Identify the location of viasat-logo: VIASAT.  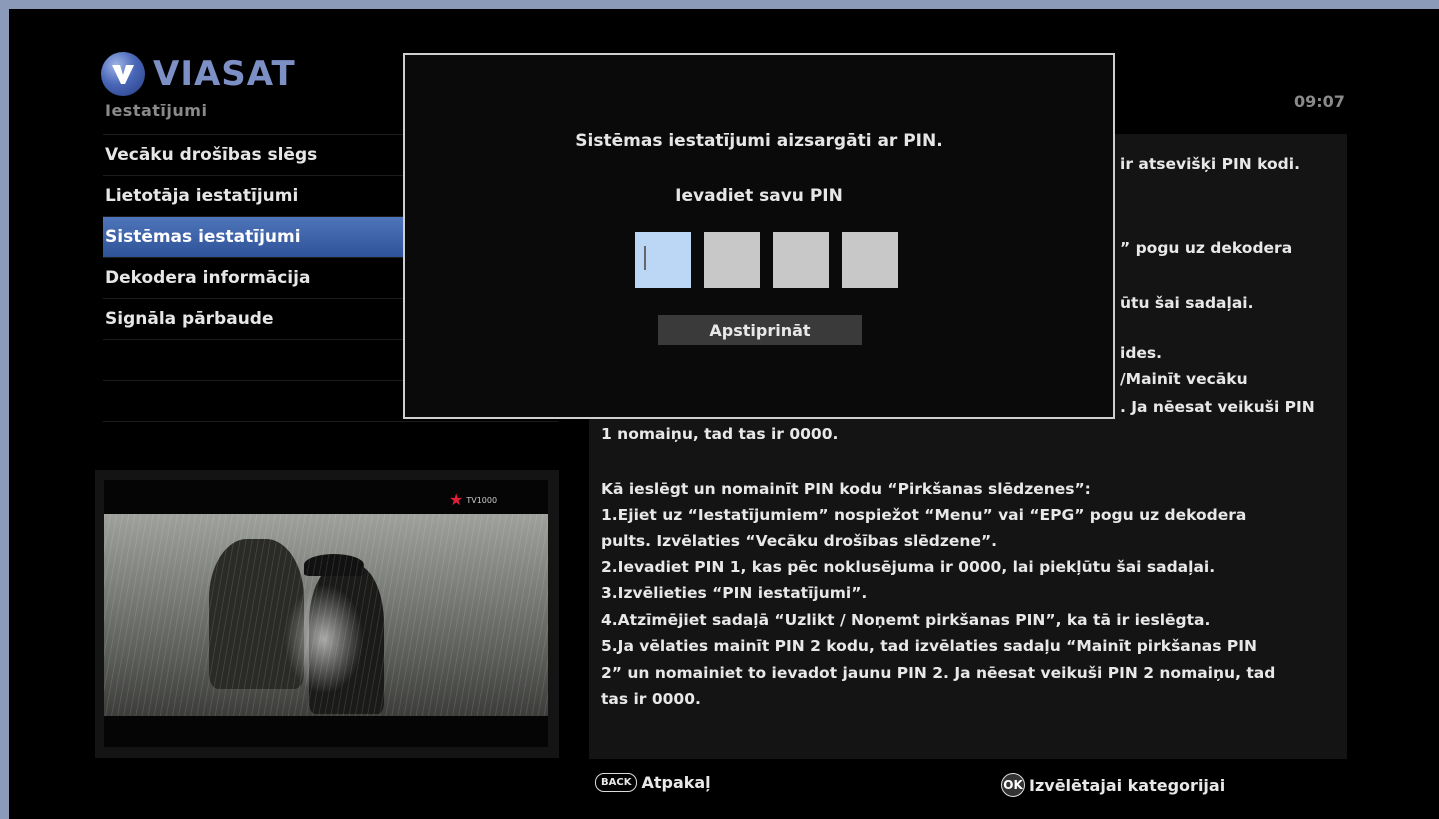
(198, 74).